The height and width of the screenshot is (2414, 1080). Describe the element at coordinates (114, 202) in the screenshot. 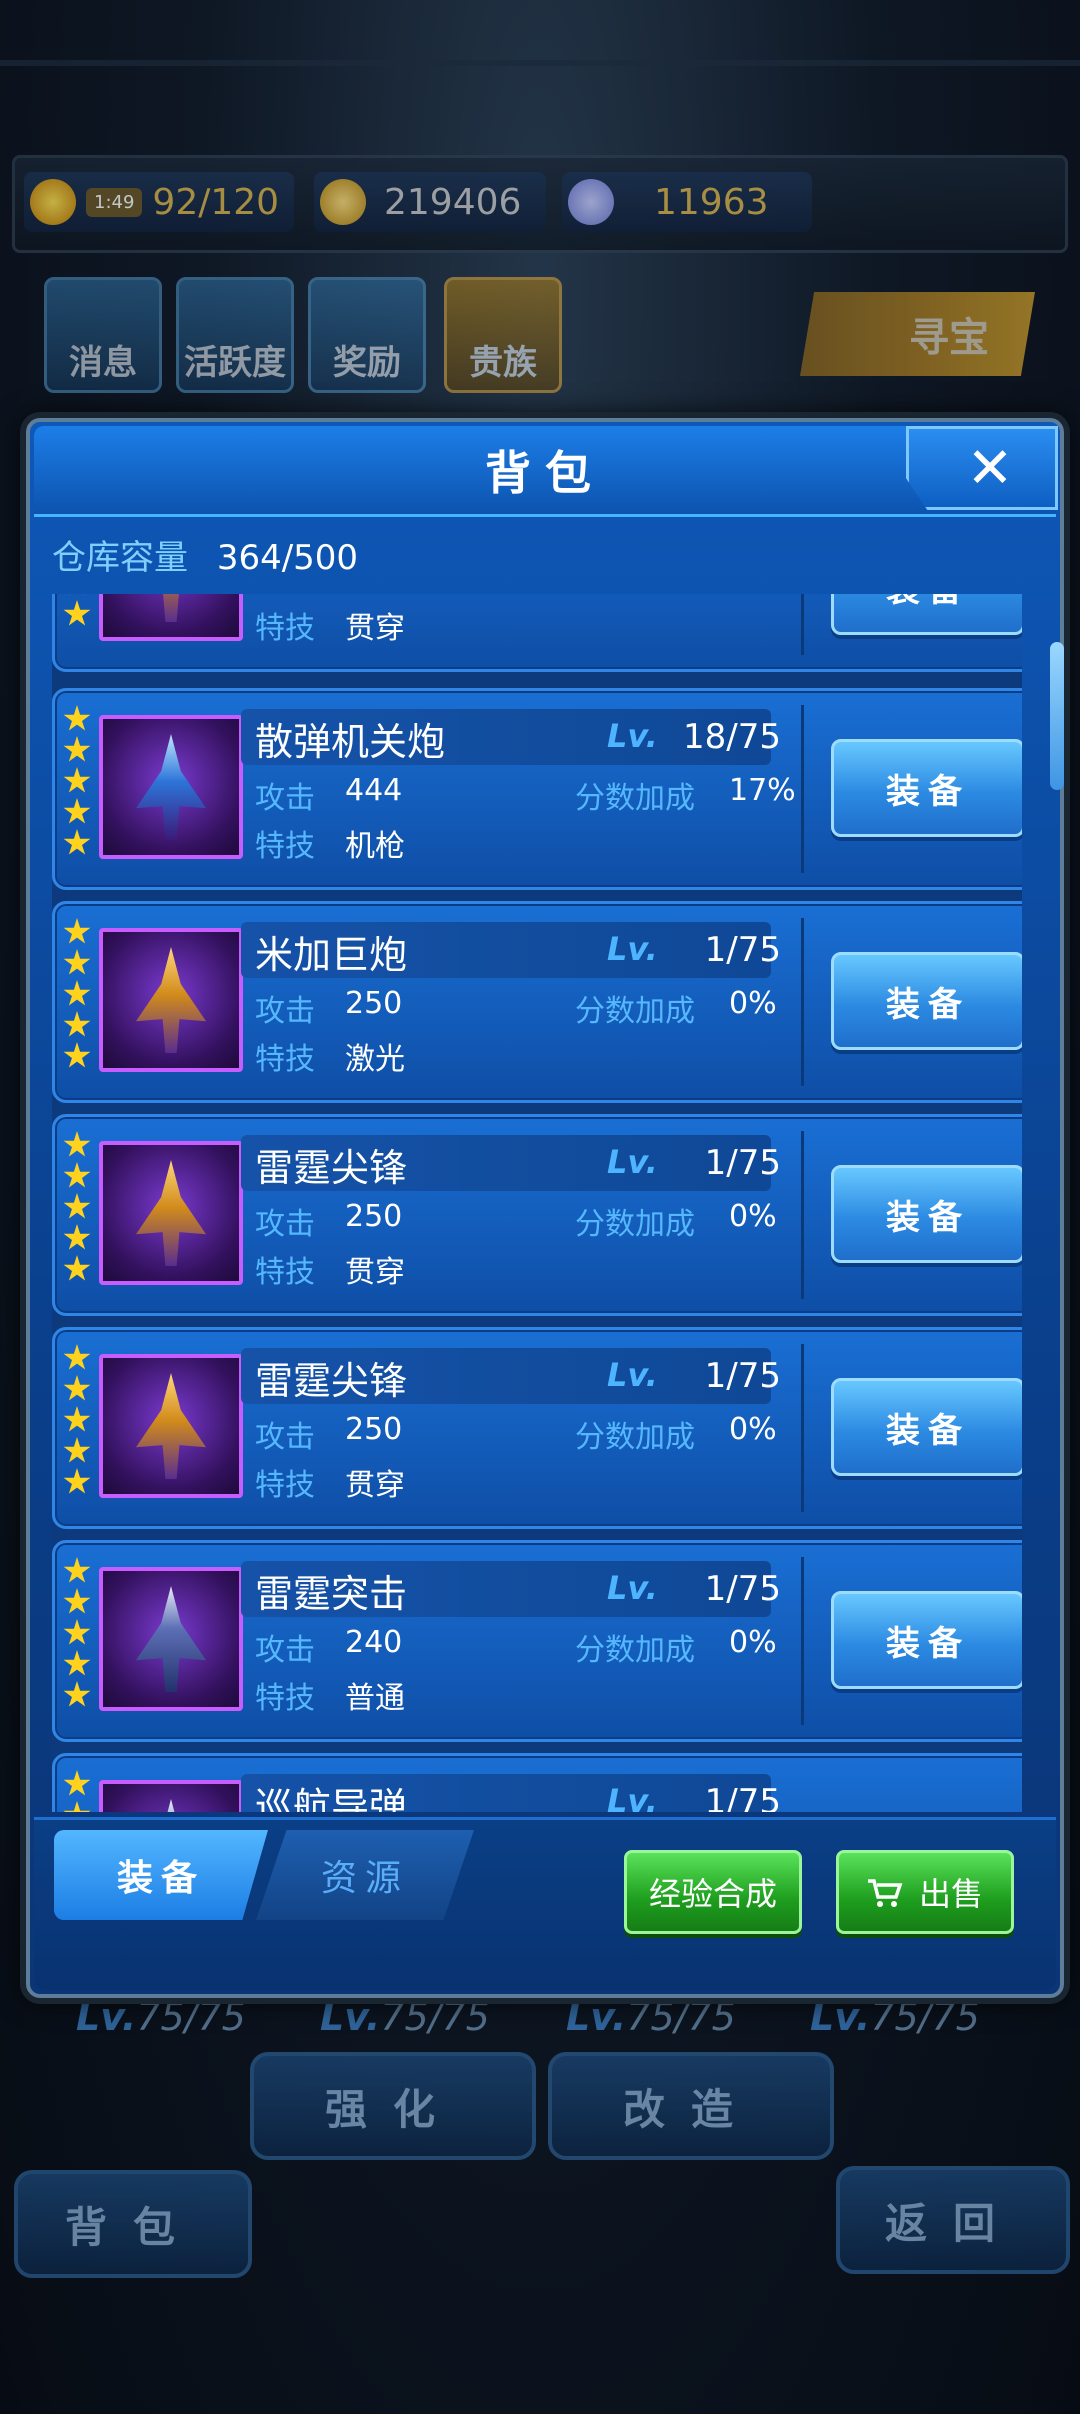

I see `energy-timer: 1:49` at that location.